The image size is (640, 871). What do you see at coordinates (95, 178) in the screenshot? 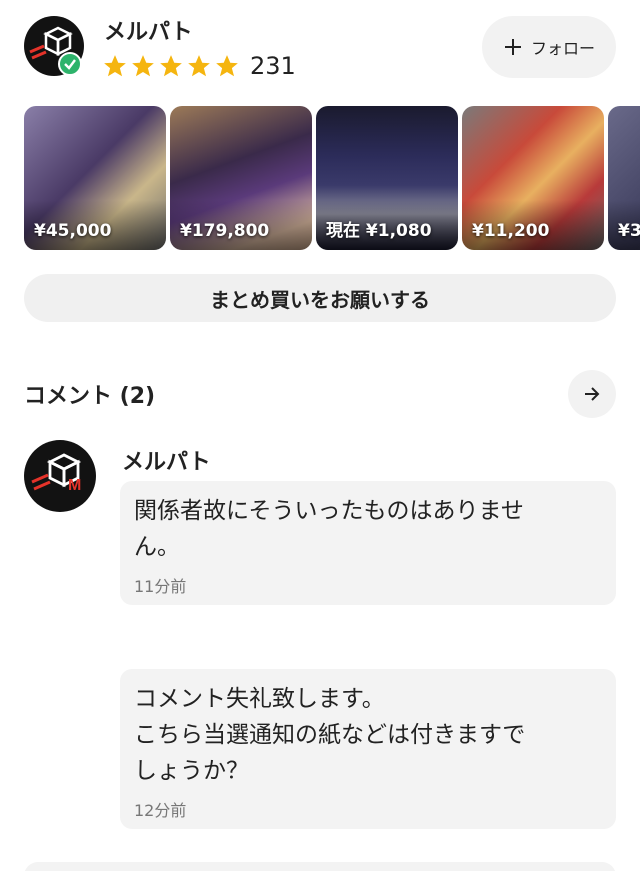
I see `listing-thumbnail: ¥45,000` at bounding box center [95, 178].